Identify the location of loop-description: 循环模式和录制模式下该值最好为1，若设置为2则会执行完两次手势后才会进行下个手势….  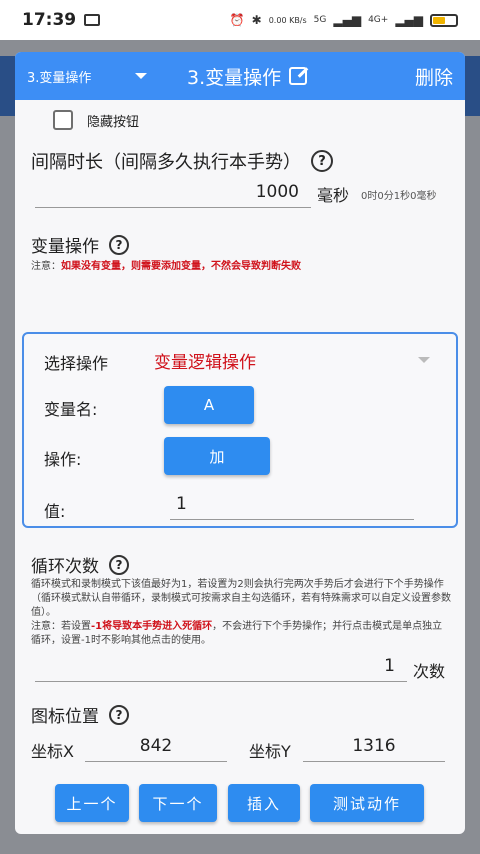
(241, 598).